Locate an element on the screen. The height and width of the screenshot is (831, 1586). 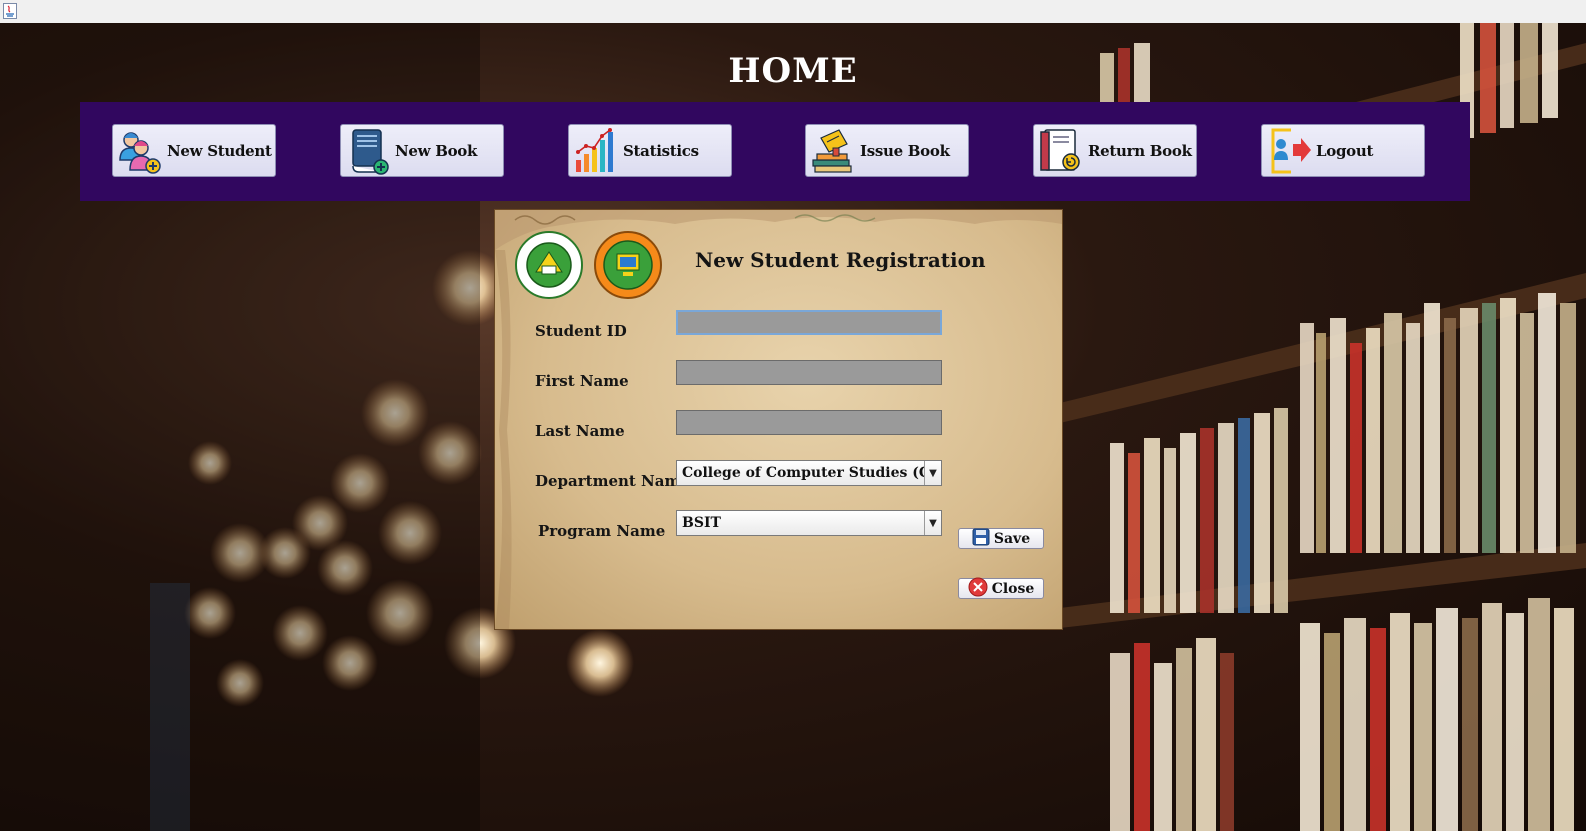
return-book-label: Return Book is located at coordinates (1140, 150).